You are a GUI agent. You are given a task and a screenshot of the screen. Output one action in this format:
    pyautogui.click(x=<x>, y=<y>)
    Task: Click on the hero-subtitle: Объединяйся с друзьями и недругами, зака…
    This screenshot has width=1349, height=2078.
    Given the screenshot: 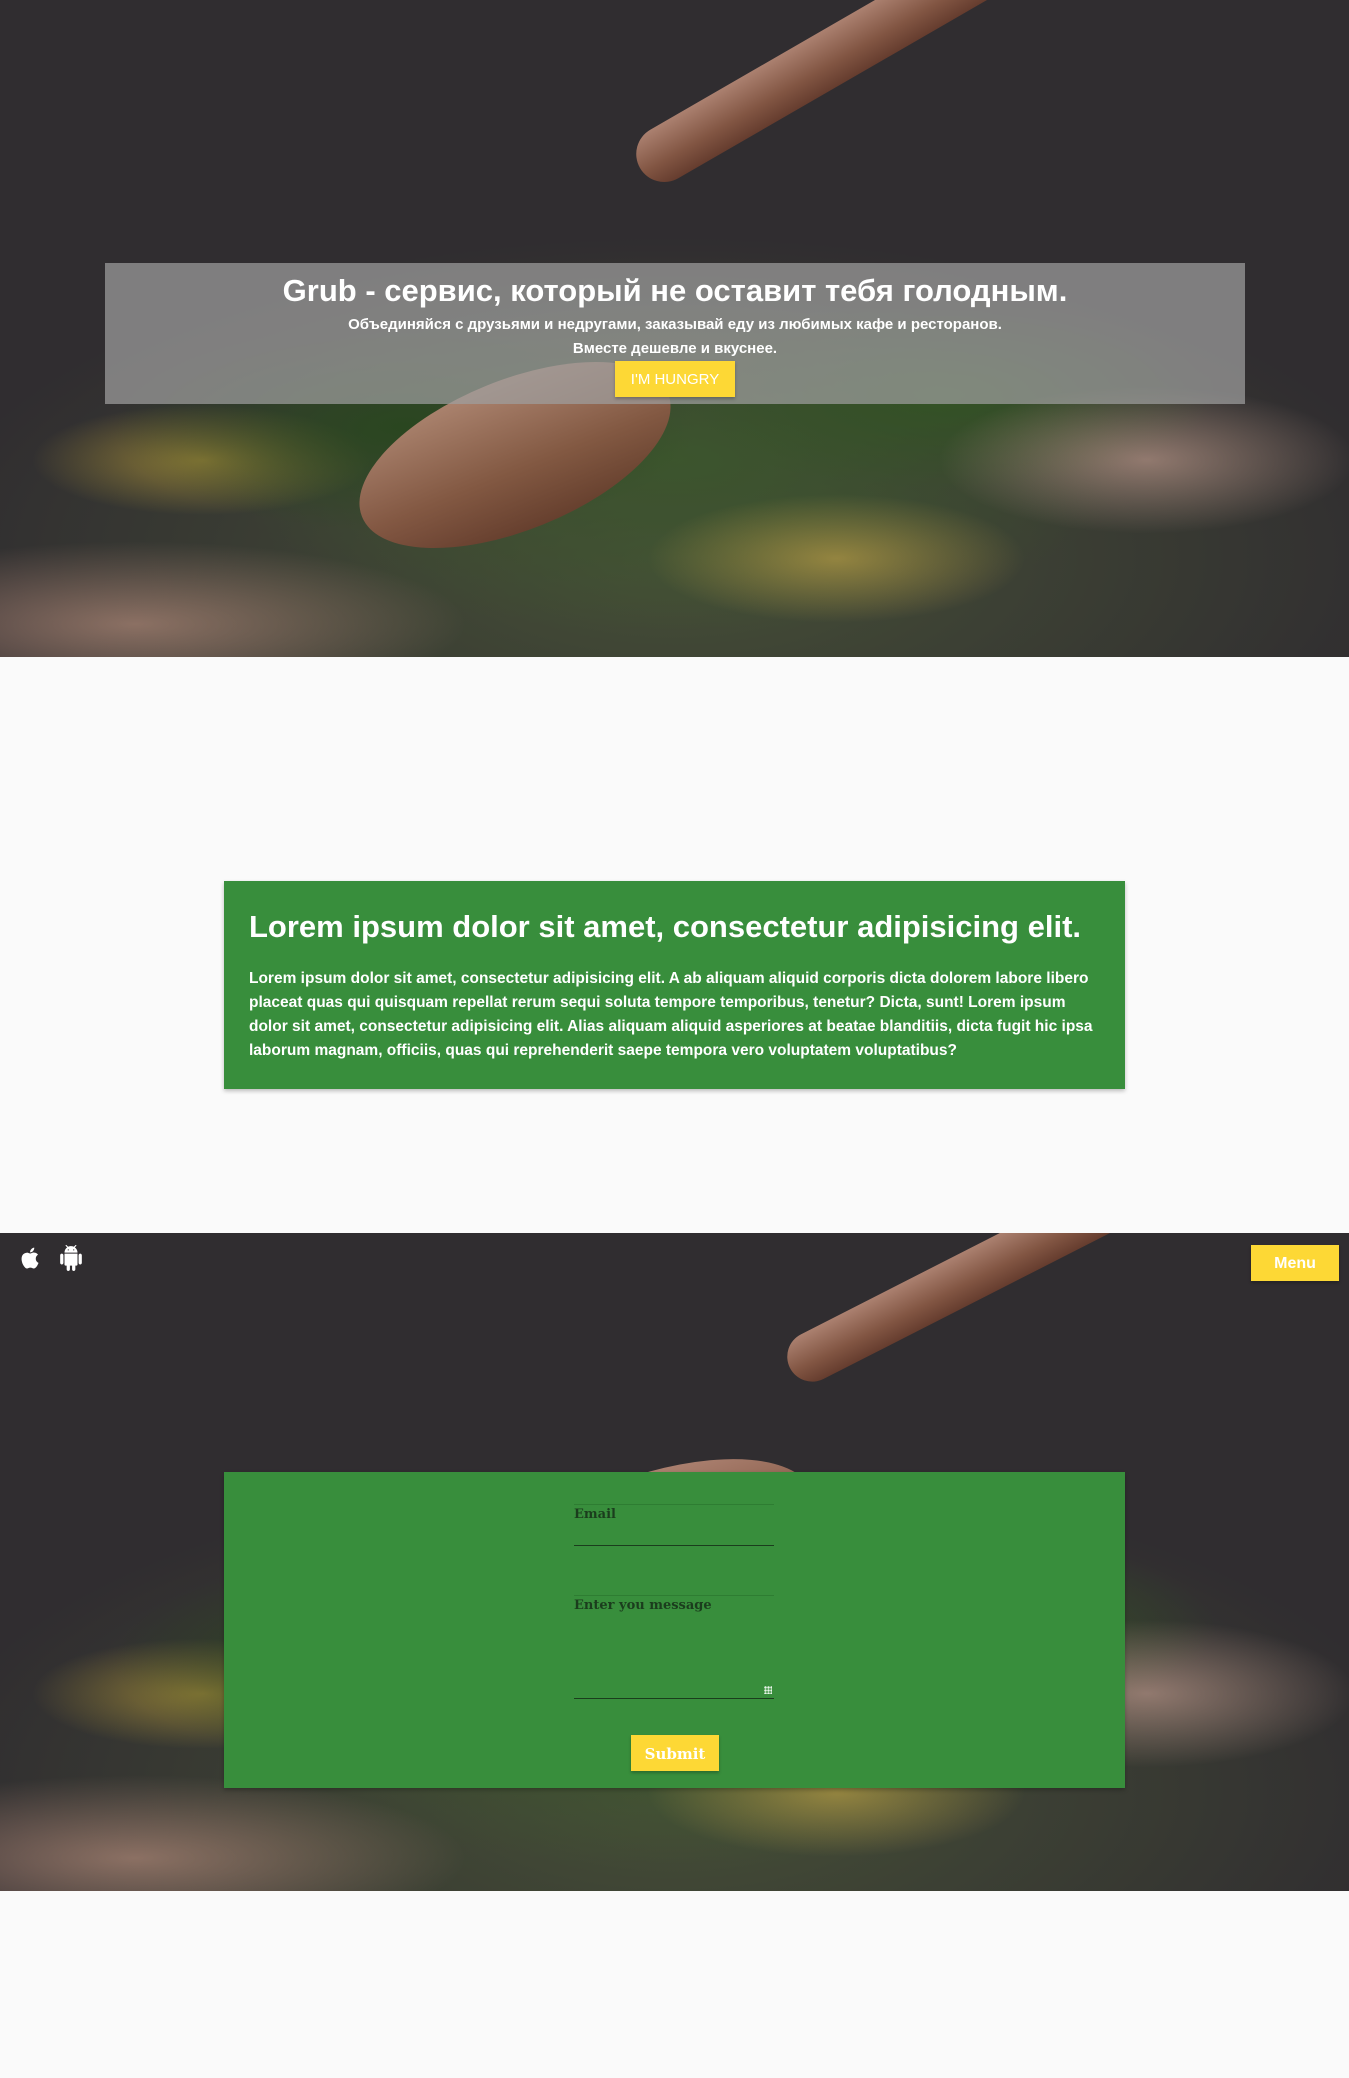 What is the action you would take?
    pyautogui.click(x=675, y=324)
    